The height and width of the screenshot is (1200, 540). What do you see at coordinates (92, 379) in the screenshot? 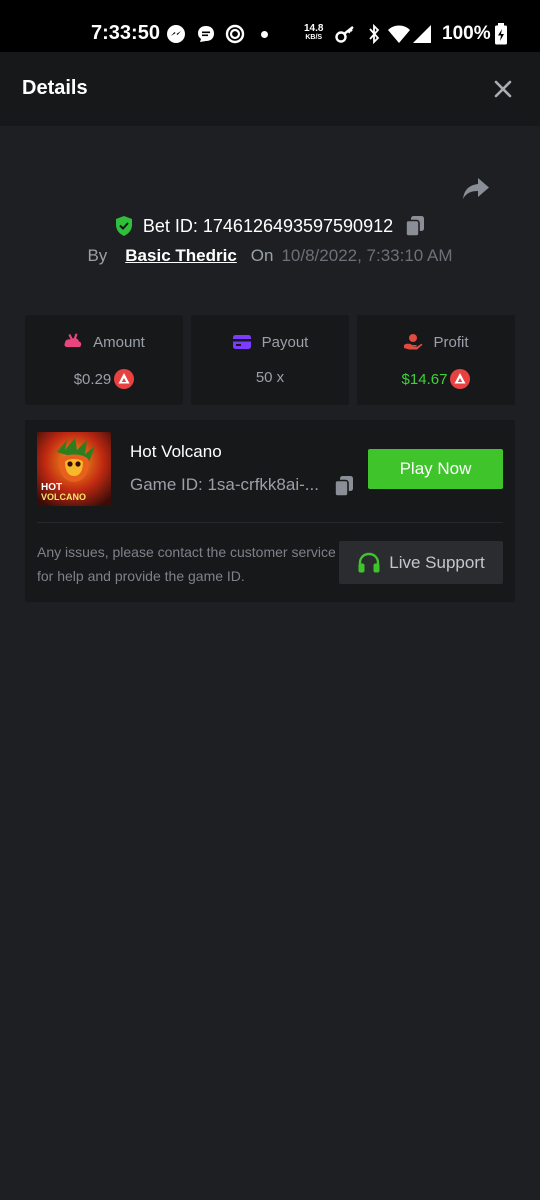
I see `amount-value: $0.29` at bounding box center [92, 379].